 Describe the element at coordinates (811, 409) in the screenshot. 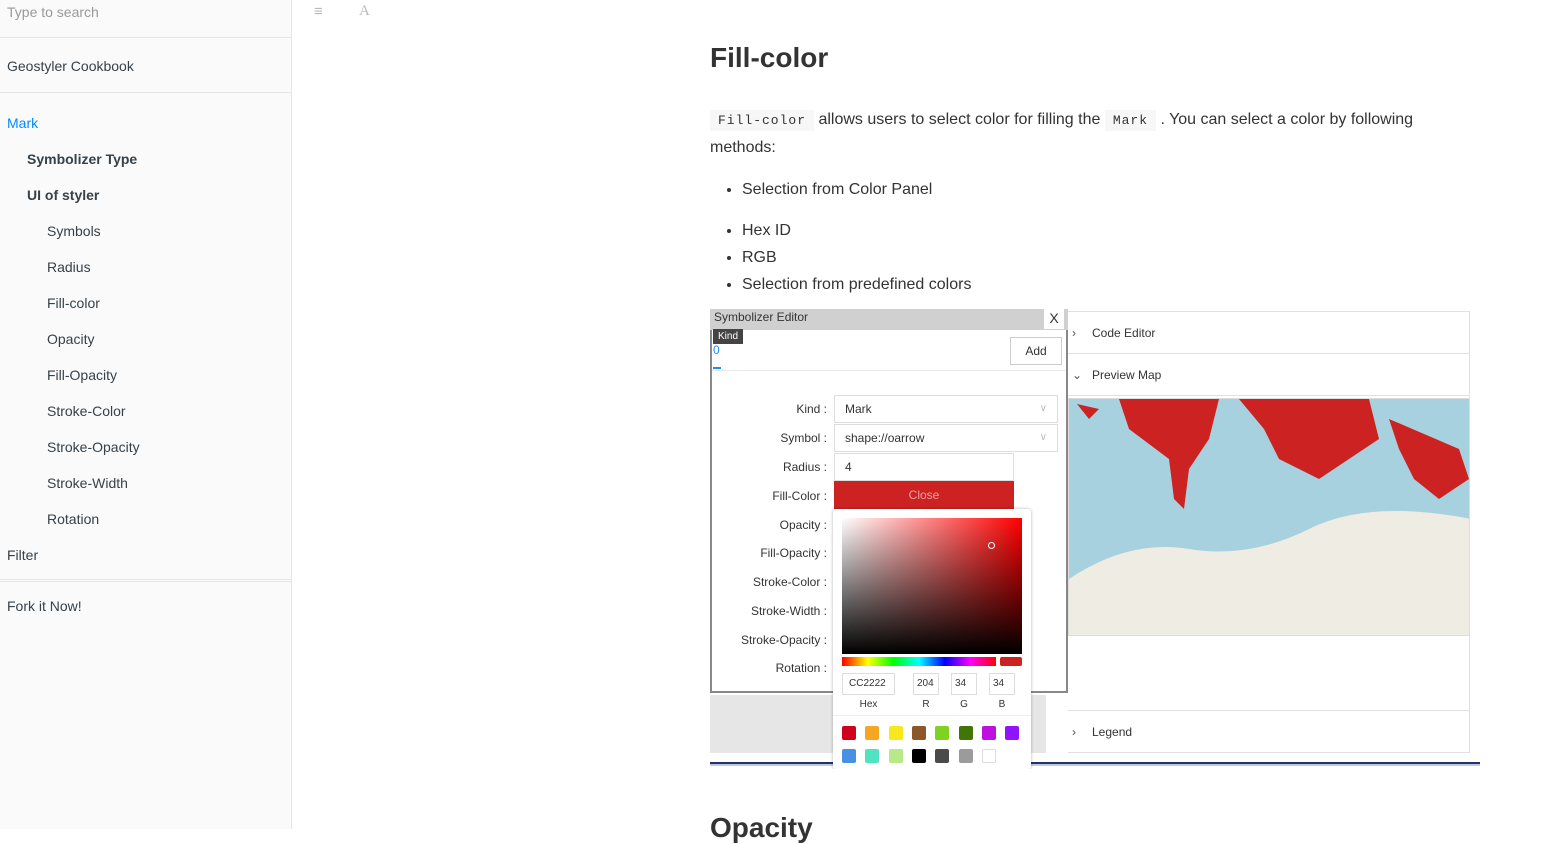

I see `label: Kind :` at that location.